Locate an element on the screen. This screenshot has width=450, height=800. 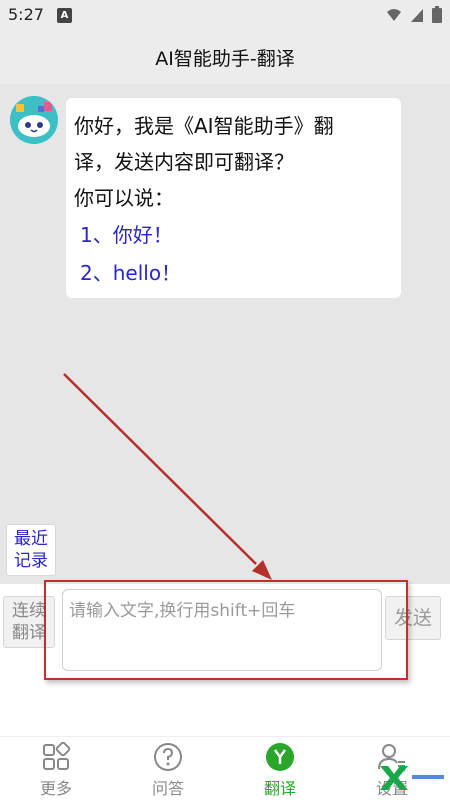
nav-item-more: 更多 is located at coordinates (56, 770).